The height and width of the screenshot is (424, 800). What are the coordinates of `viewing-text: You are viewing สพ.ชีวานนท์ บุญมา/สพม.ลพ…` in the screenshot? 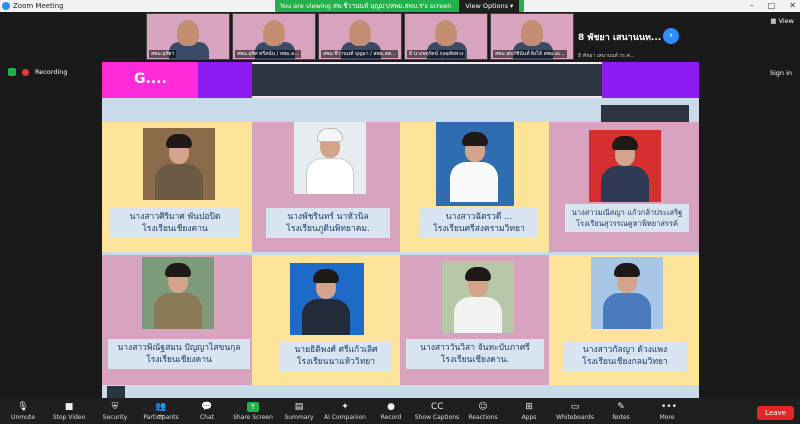 It's located at (366, 6).